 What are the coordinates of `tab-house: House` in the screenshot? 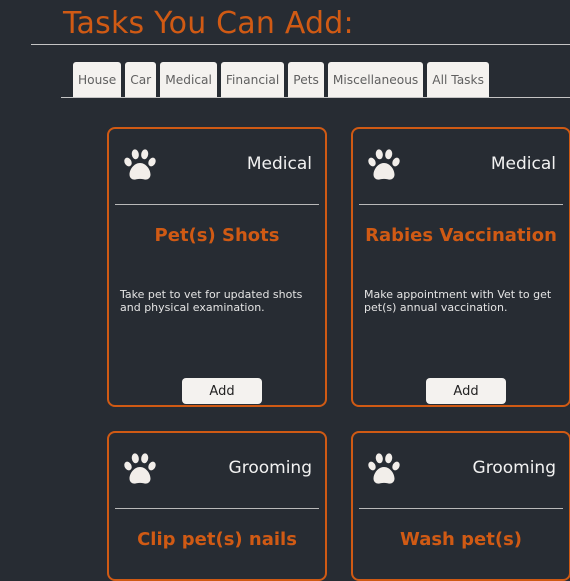 It's located at (97, 79).